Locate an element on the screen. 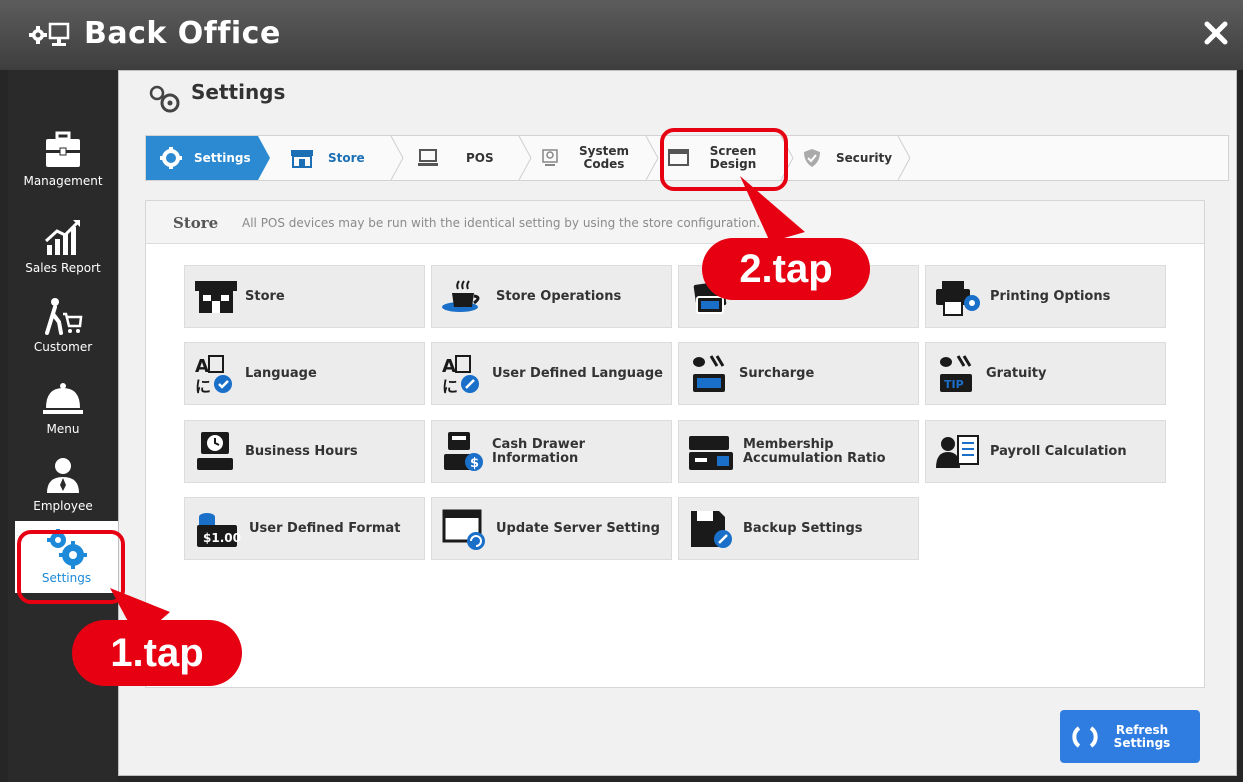  callout-step-1: 1.tap is located at coordinates (157, 653).